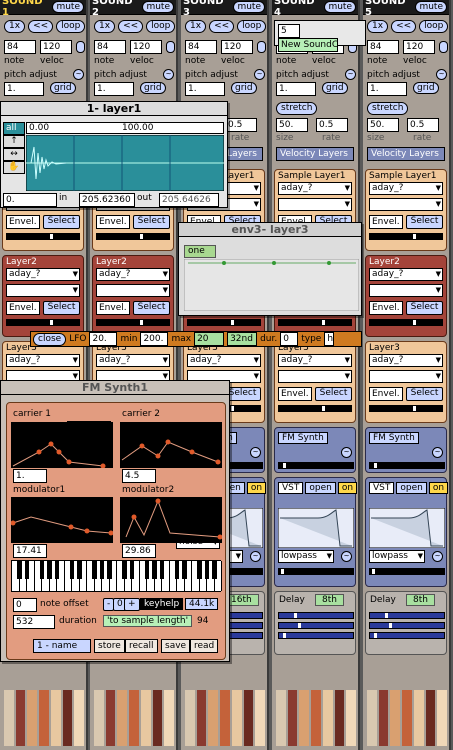  Describe the element at coordinates (316, 528) in the screenshot. I see `filter-graph` at that location.